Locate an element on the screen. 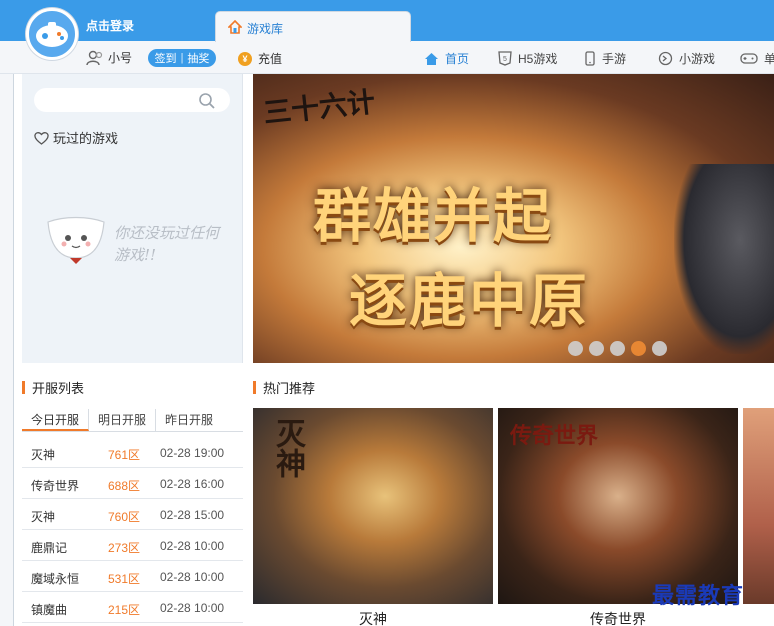  nav-mini-games-label: 小游戏 is located at coordinates (697, 59).